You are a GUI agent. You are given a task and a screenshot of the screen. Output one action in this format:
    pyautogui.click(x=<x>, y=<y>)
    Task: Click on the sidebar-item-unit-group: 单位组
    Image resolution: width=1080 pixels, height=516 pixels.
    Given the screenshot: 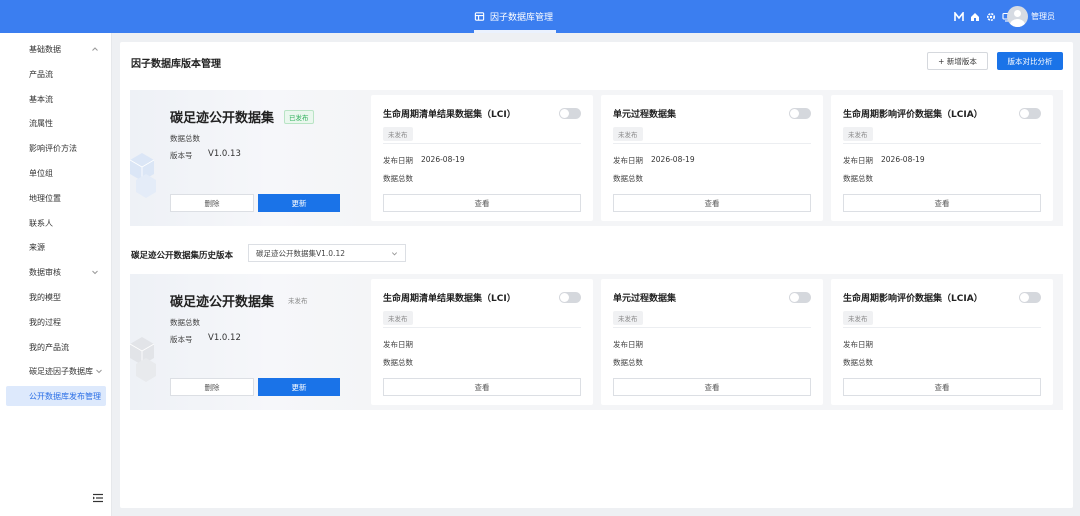 What is the action you would take?
    pyautogui.click(x=56, y=173)
    